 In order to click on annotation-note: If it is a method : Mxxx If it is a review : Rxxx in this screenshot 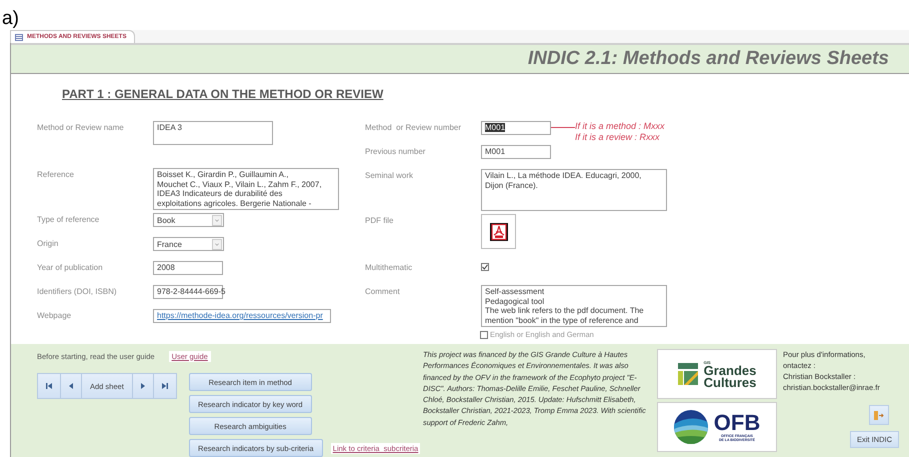, I will do `click(620, 132)`.